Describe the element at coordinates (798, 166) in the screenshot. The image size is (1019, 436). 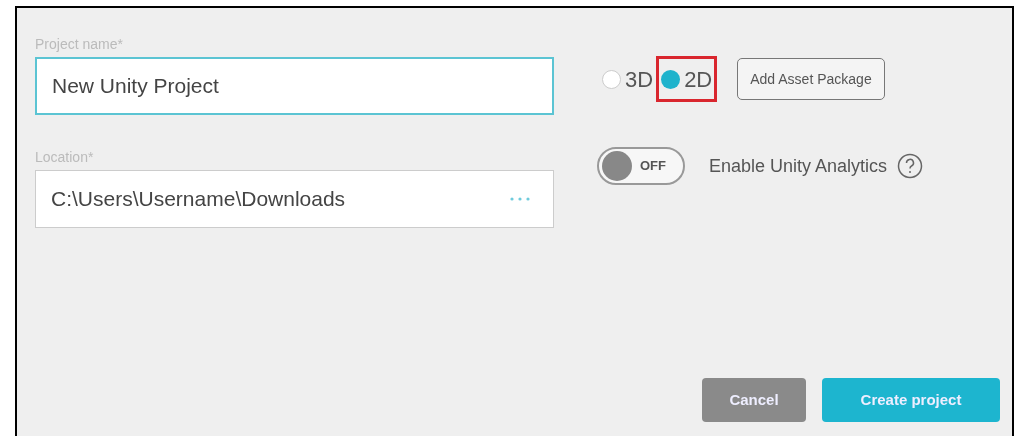
I see `analytics-label: Enable Unity Analytics` at that location.